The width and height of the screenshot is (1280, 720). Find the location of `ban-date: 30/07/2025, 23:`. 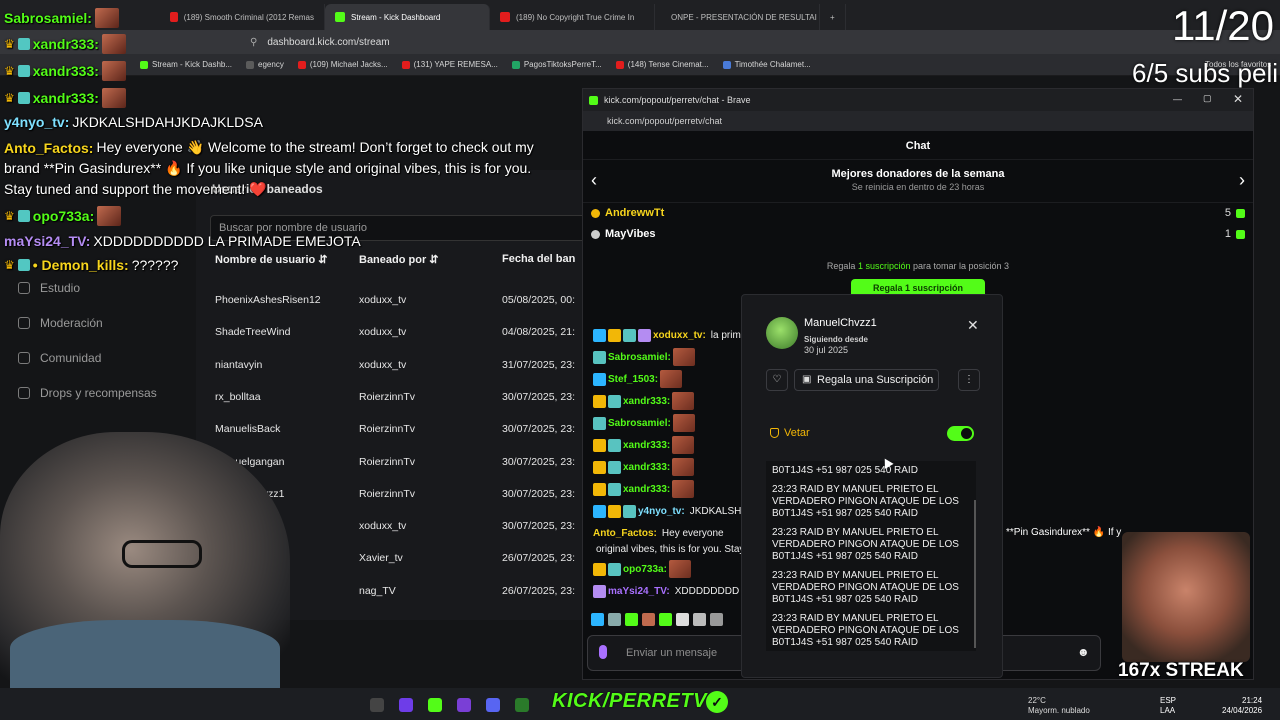

ban-date: 30/07/2025, 23: is located at coordinates (538, 396).